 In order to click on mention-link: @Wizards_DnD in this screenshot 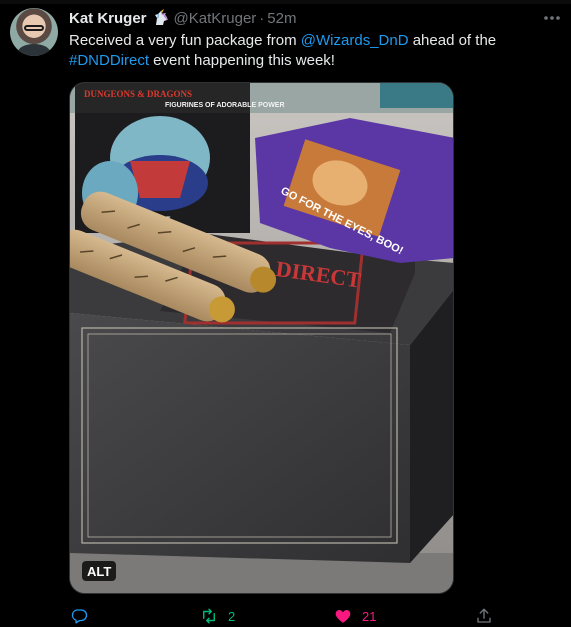, I will do `click(355, 40)`.